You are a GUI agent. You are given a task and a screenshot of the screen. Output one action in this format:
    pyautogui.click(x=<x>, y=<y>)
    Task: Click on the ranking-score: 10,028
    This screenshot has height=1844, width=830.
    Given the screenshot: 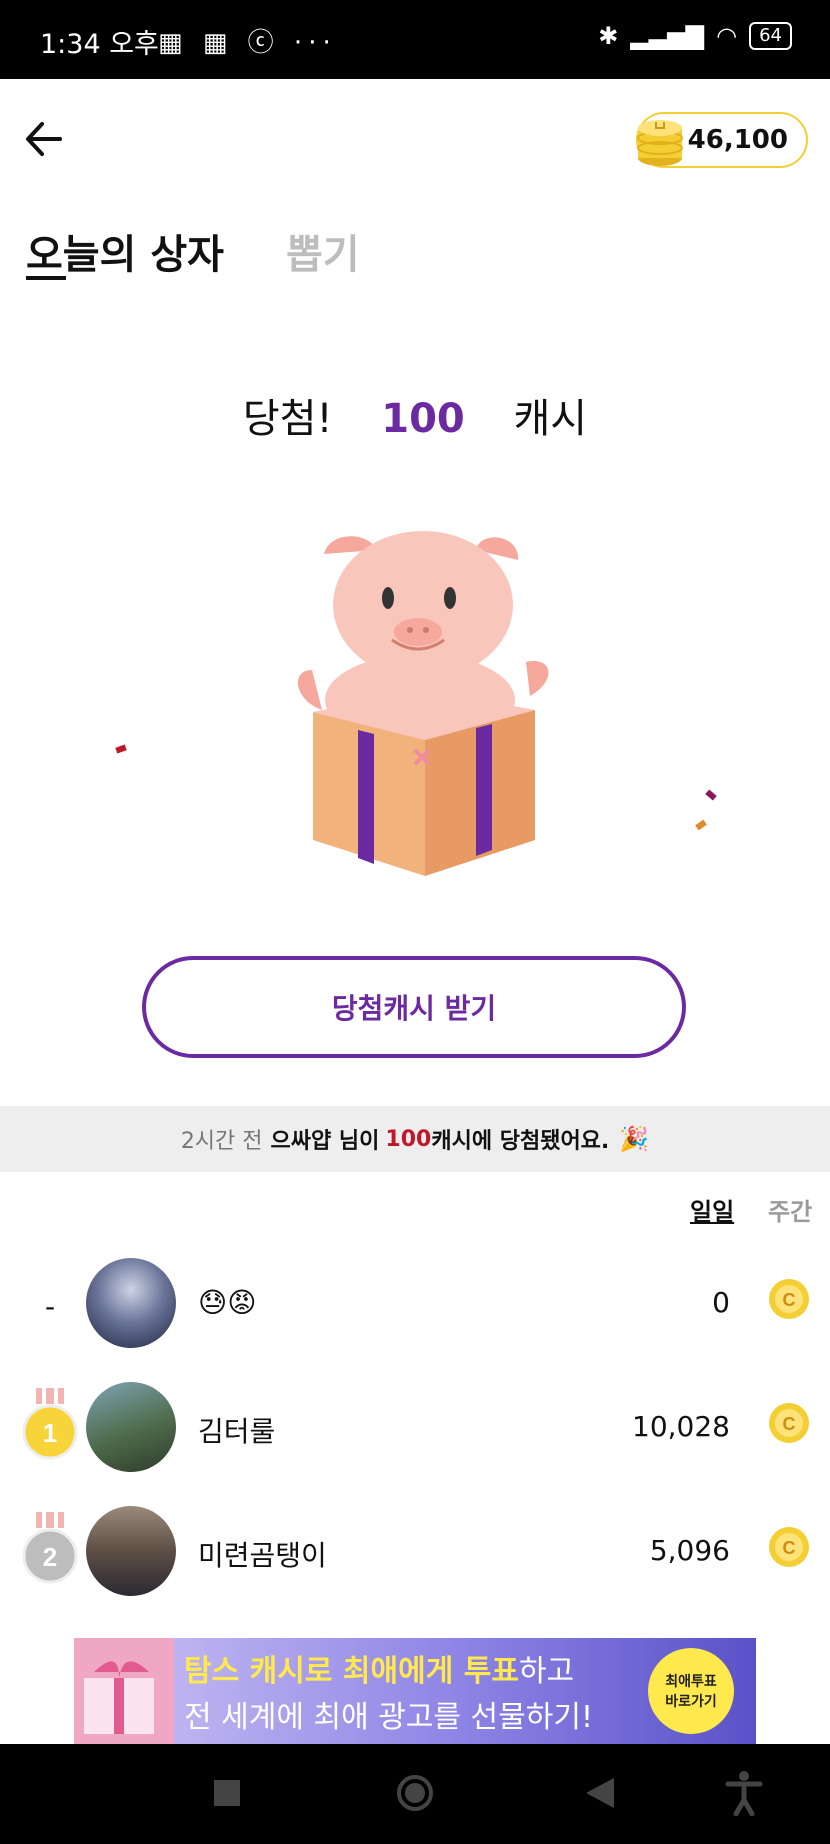 What is the action you would take?
    pyautogui.click(x=681, y=1426)
    